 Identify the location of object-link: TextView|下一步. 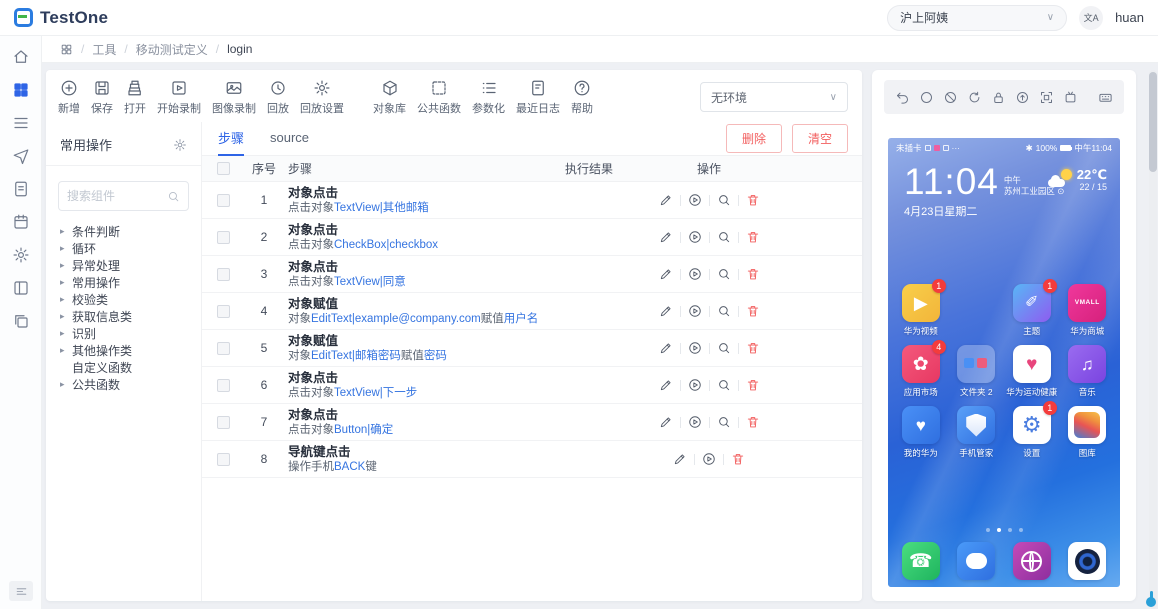
(375, 393).